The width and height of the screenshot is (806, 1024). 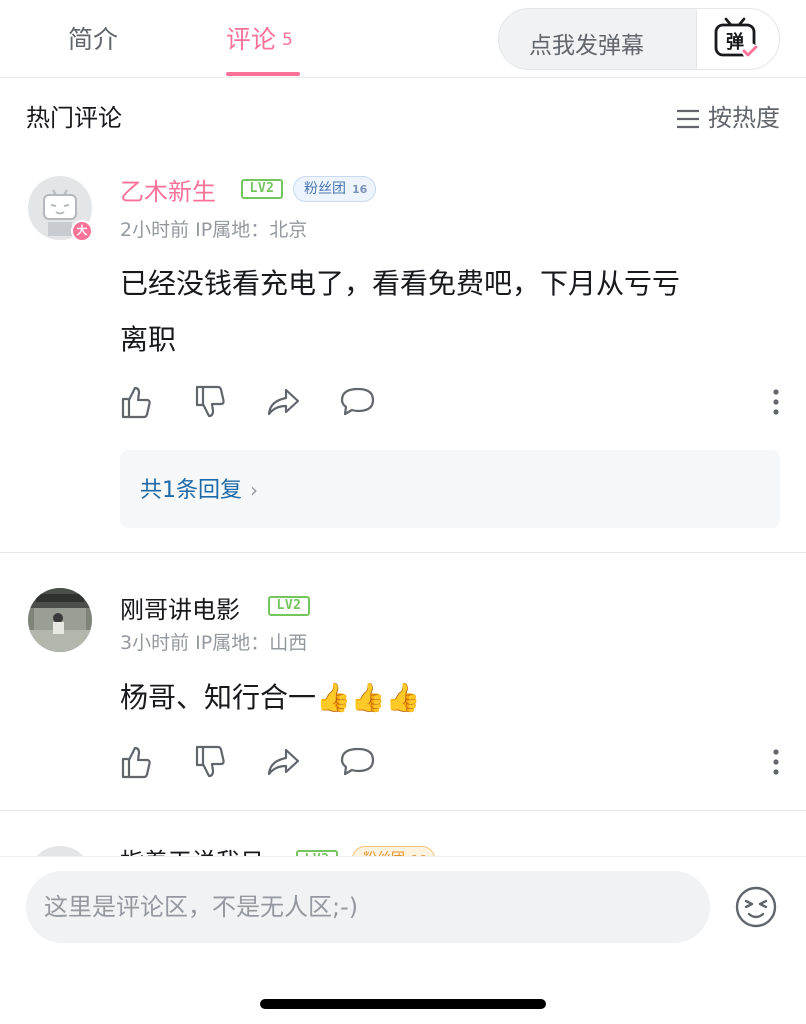 What do you see at coordinates (445, 312) in the screenshot?
I see `comment-text: 已经没钱看充电了，看看免费吧，下月从亏亏 离职` at bounding box center [445, 312].